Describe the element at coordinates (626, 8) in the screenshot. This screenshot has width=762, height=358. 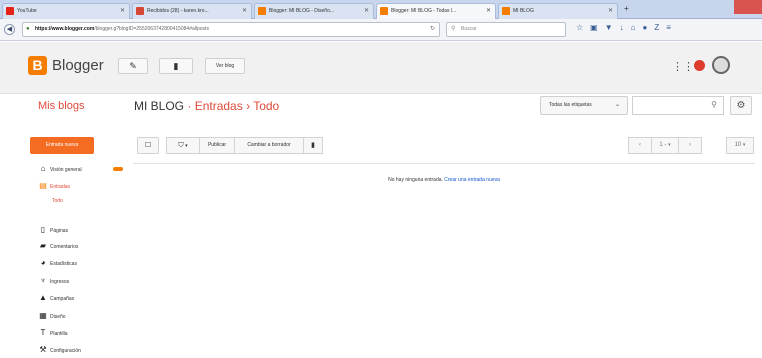
I see `new-tab-button: +` at that location.